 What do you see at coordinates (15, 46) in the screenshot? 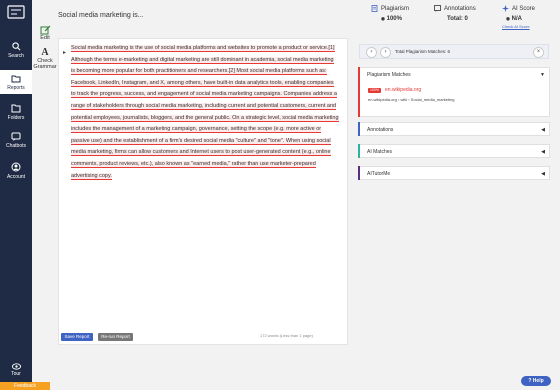
I see `search-icon` at bounding box center [15, 46].